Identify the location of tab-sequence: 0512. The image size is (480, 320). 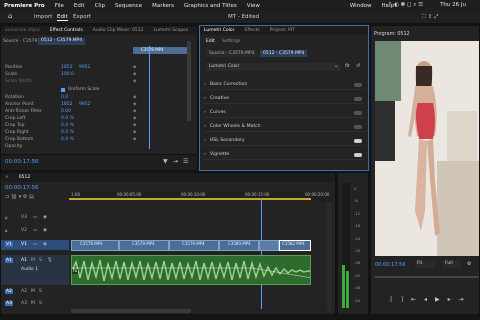
(24, 177).